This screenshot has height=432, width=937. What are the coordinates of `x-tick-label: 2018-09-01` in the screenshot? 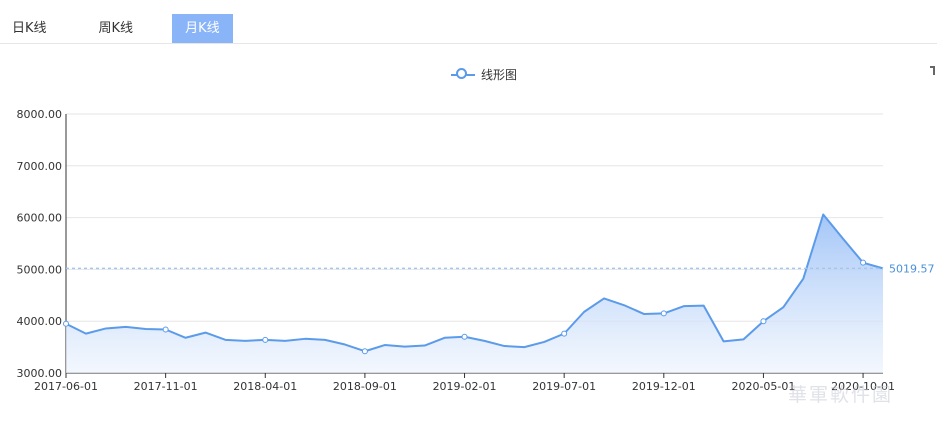 It's located at (365, 386).